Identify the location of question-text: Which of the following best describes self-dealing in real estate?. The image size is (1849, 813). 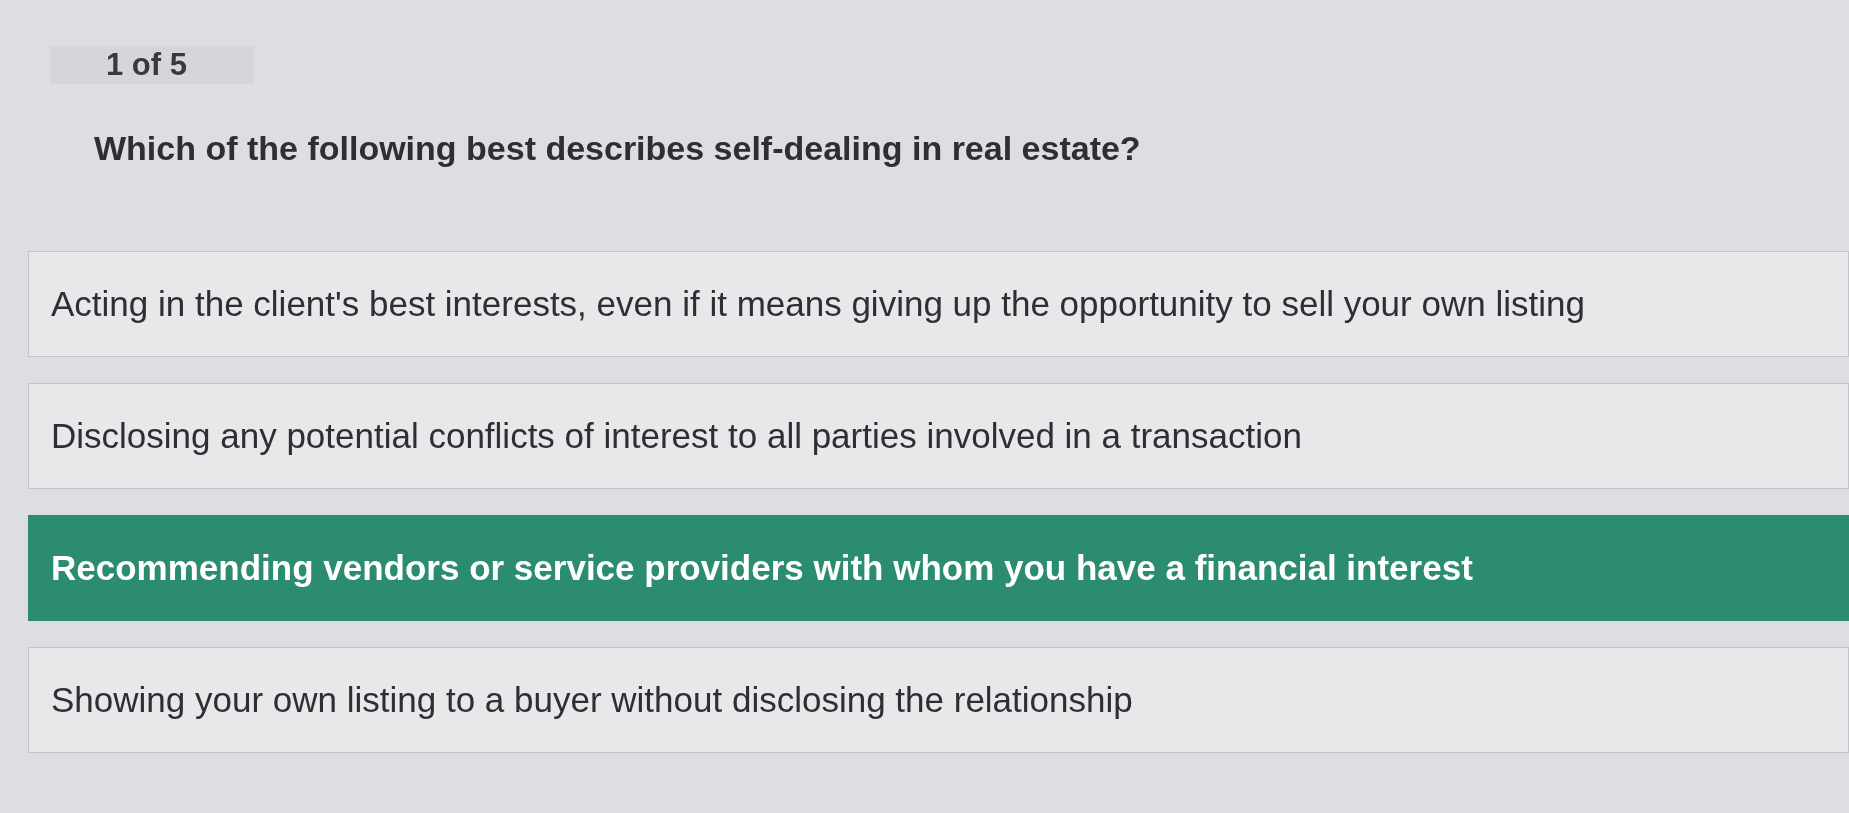
(618, 148).